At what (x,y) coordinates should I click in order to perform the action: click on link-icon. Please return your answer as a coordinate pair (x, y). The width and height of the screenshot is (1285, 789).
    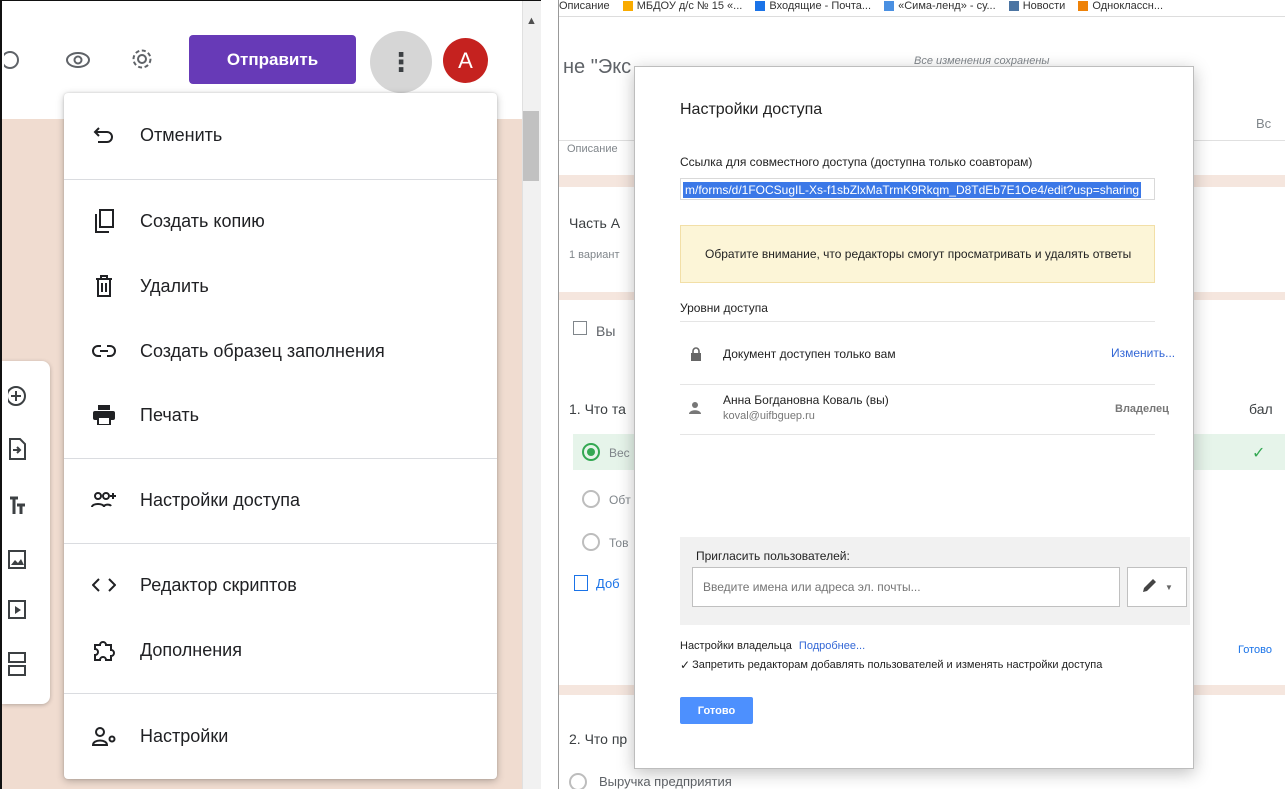
    Looking at the image, I should click on (104, 351).